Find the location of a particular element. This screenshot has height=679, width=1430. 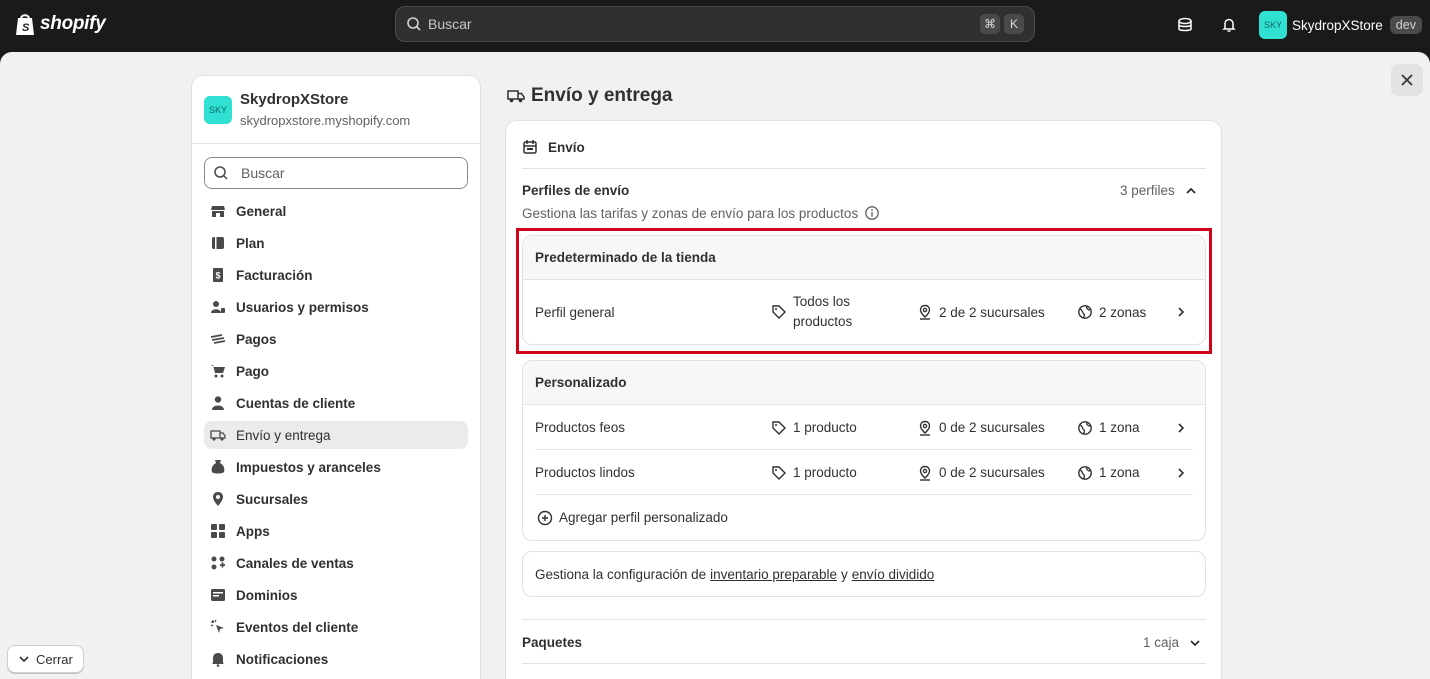

packages-toggle: 1 caja is located at coordinates (1172, 642).